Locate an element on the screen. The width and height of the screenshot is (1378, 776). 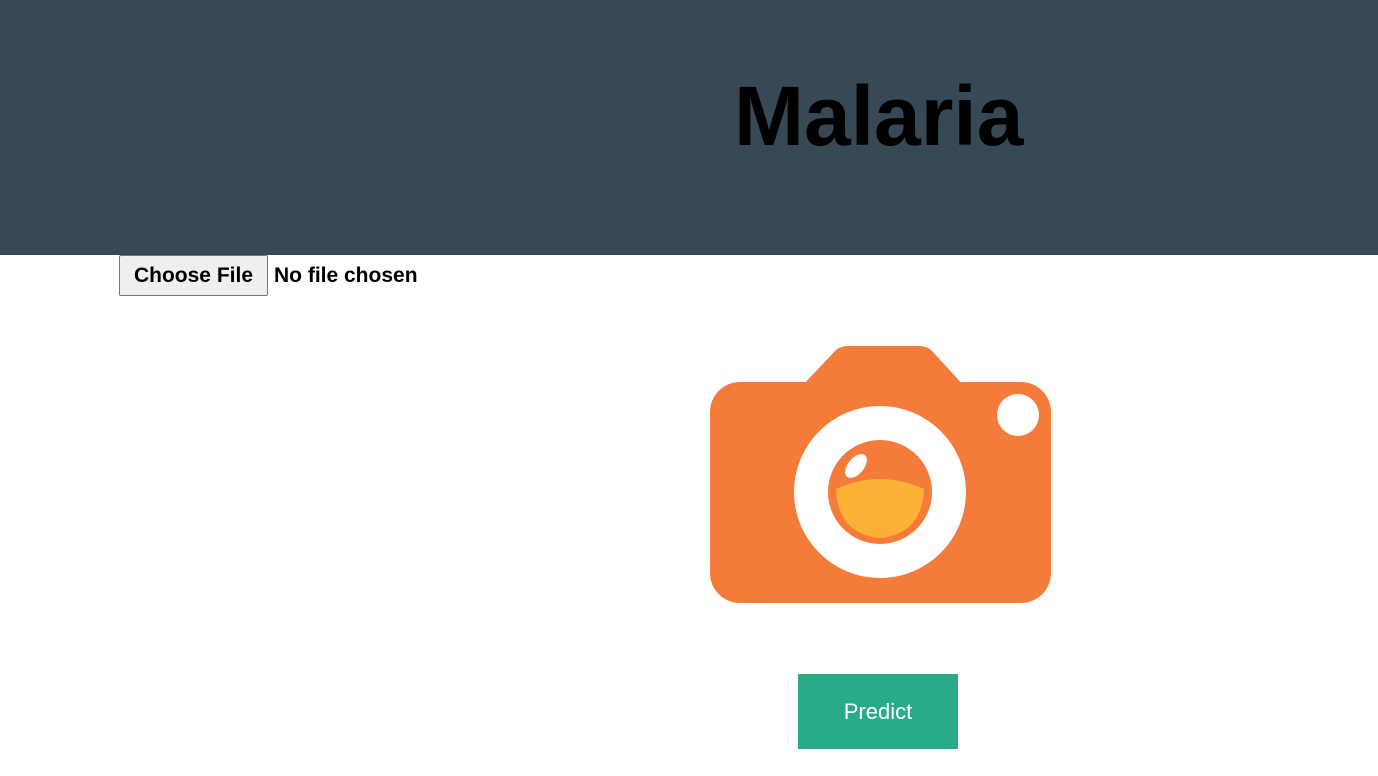
choose-file-button: Choose File is located at coordinates (193, 275).